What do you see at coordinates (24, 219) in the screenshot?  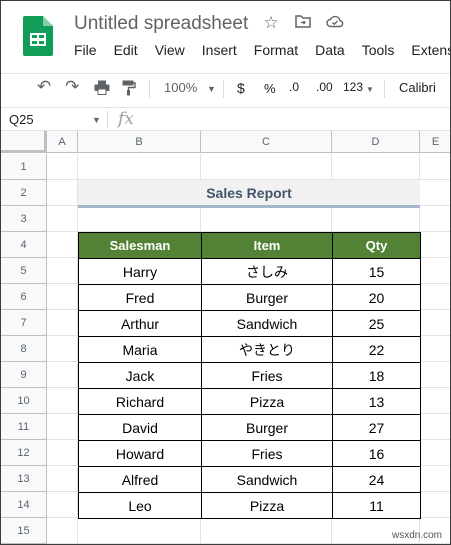 I see `row-header-3: 3` at bounding box center [24, 219].